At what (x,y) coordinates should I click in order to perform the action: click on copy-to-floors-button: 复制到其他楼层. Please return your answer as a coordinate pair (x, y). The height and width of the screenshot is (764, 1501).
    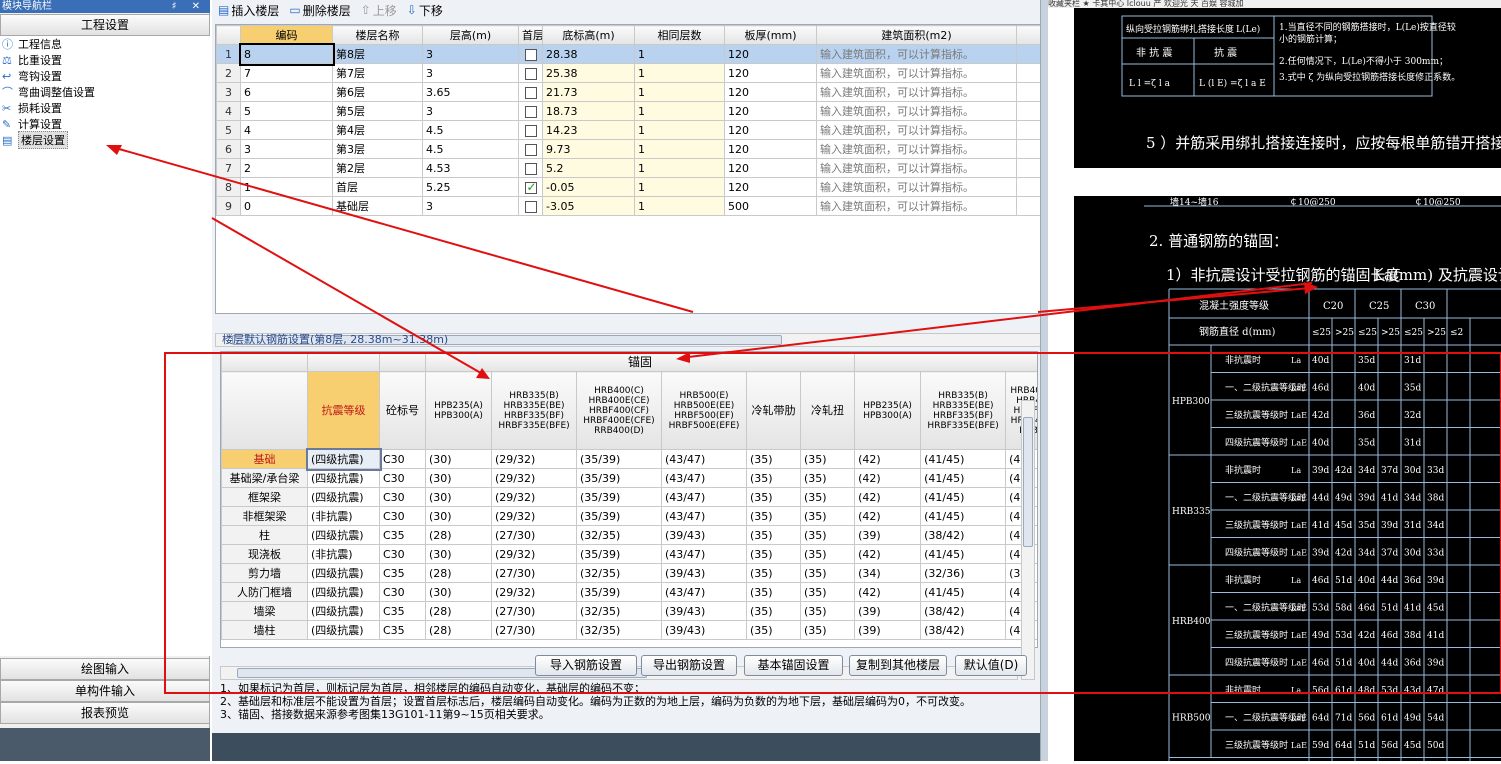
    Looking at the image, I should click on (898, 665).